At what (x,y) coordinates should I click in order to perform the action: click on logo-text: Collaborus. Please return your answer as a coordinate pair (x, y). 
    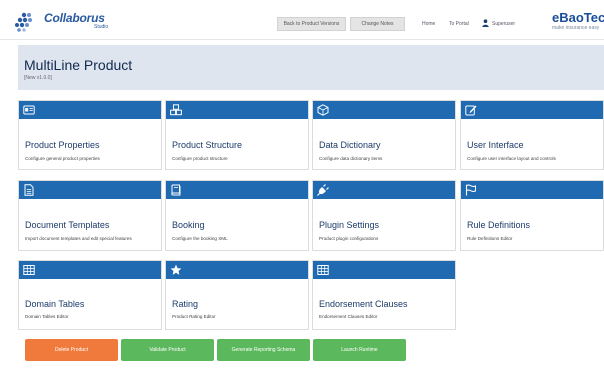
    Looking at the image, I should click on (74, 18).